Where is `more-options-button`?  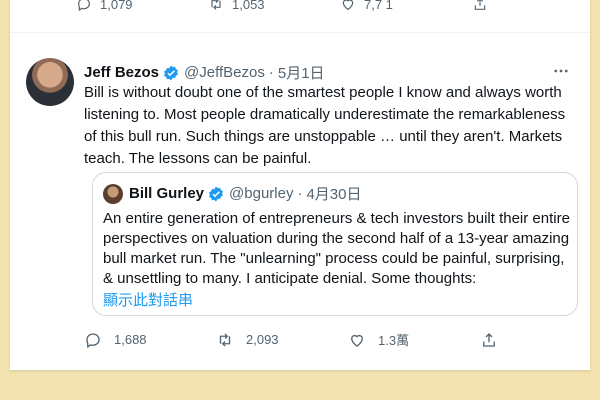 more-options-button is located at coordinates (561, 71).